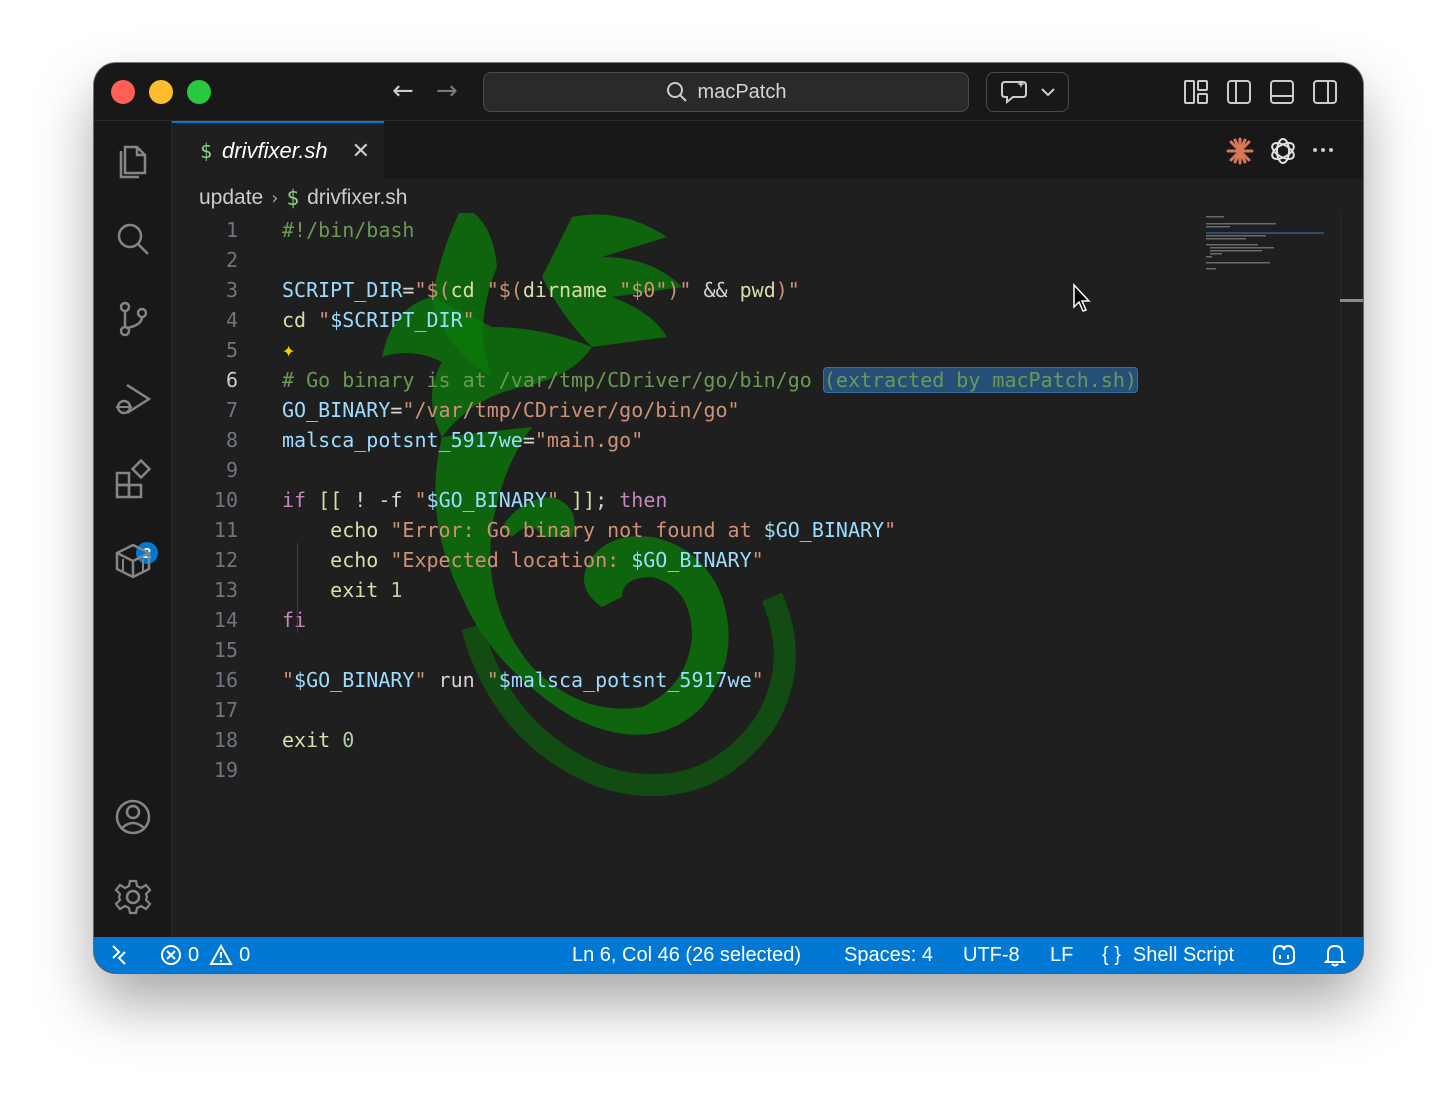 Image resolution: width=1456 pixels, height=1096 pixels. What do you see at coordinates (1183, 954) in the screenshot?
I see `language-label: Shell Script` at bounding box center [1183, 954].